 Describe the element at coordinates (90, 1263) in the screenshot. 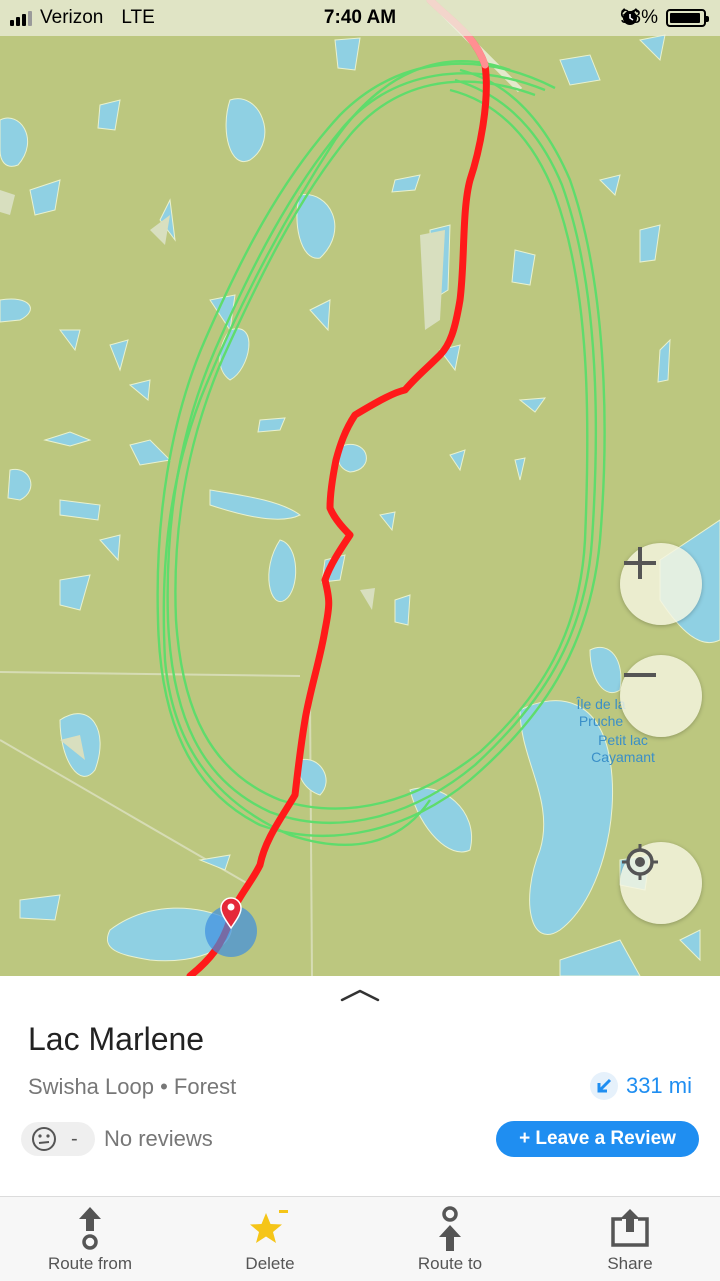

I see `tab-label: Route from` at that location.